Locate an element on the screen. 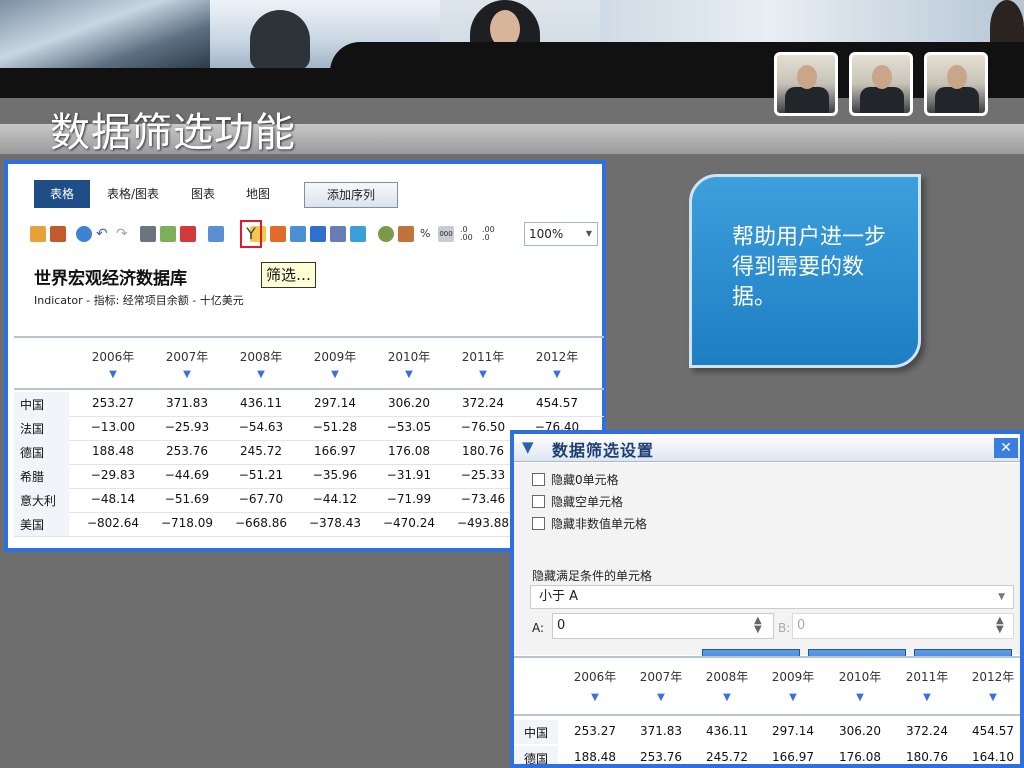 Image resolution: width=1024 pixels, height=768 pixels. decimal-increase-icon: .0.00 is located at coordinates (468, 234).